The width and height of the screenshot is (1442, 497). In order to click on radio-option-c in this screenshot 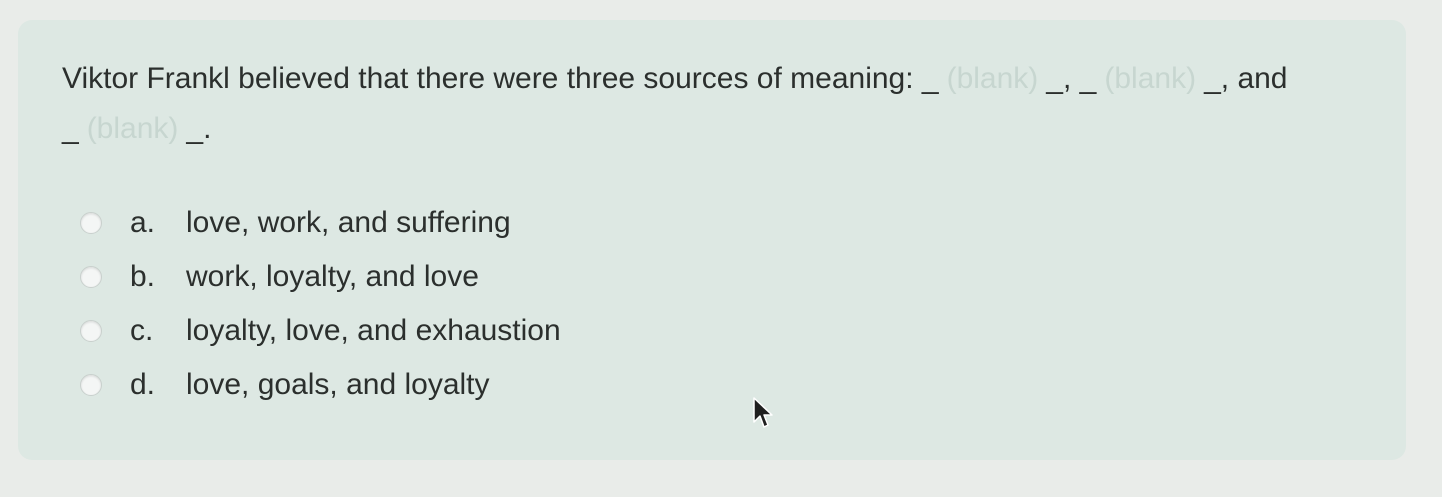, I will do `click(91, 331)`.